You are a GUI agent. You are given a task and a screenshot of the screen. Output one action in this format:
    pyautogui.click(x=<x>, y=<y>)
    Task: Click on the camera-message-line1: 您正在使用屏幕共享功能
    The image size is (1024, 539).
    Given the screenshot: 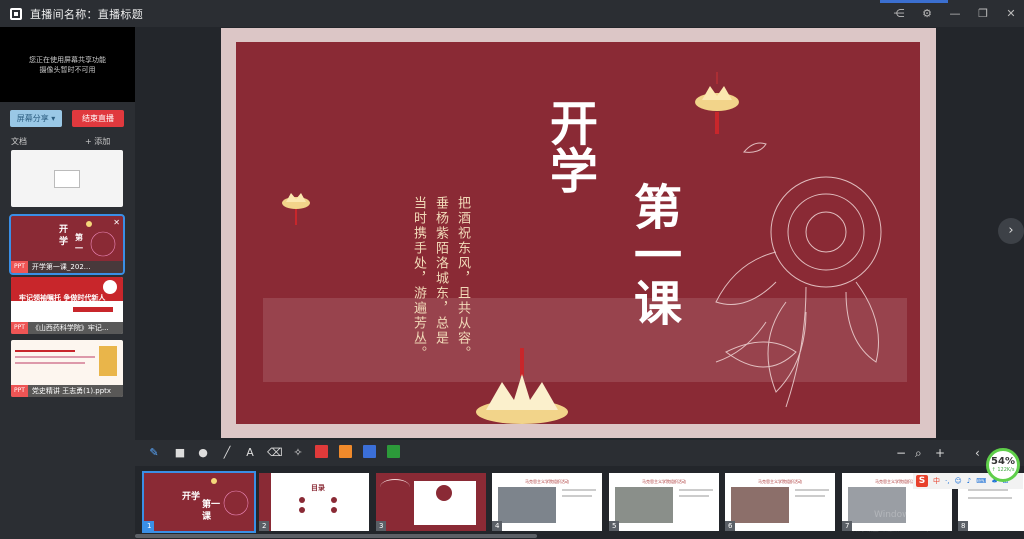 What is the action you would take?
    pyautogui.click(x=67, y=59)
    